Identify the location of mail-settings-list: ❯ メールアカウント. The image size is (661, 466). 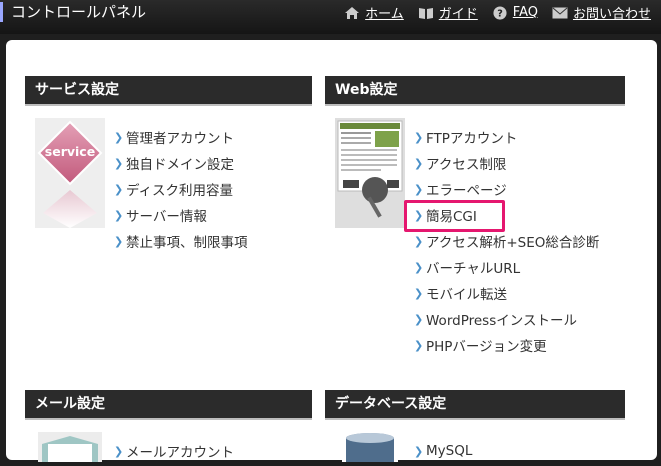
(174, 451).